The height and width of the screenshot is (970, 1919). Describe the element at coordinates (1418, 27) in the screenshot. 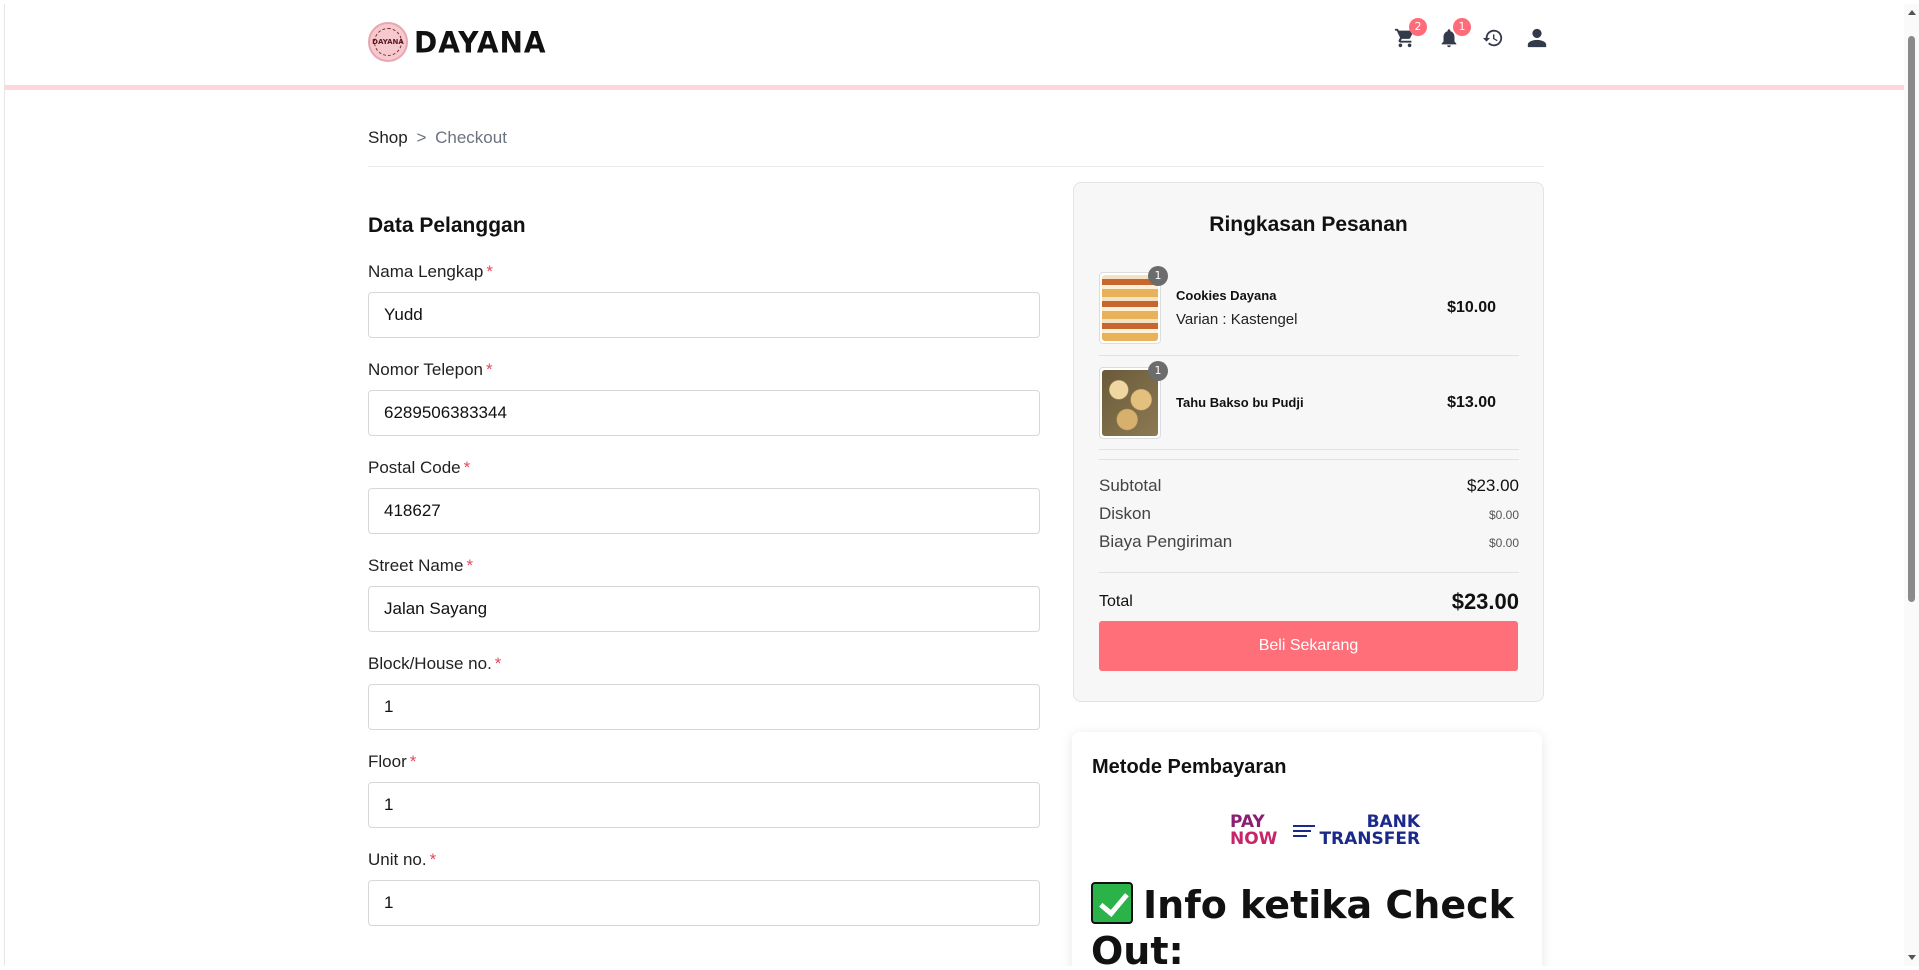

I see `cart-count-badge: 2` at that location.